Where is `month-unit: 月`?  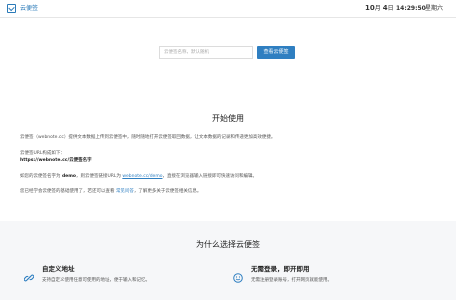 month-unit: 月 is located at coordinates (377, 8).